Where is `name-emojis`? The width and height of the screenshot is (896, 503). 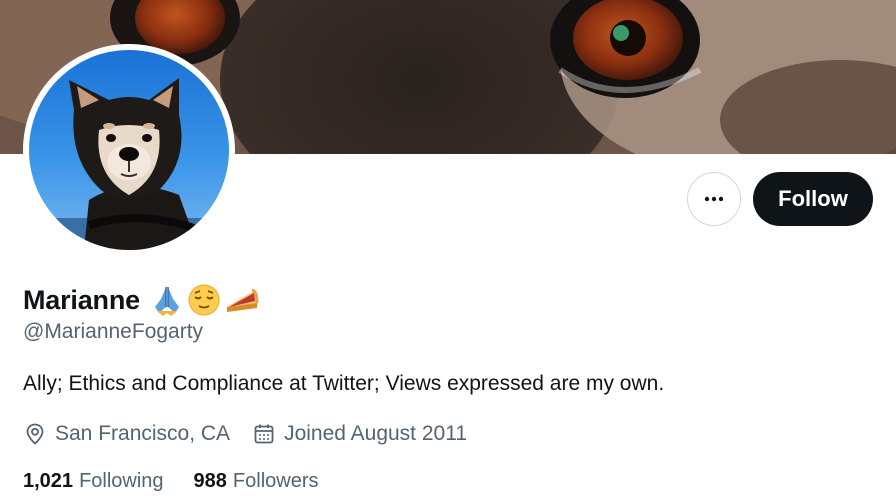
name-emojis is located at coordinates (205, 300).